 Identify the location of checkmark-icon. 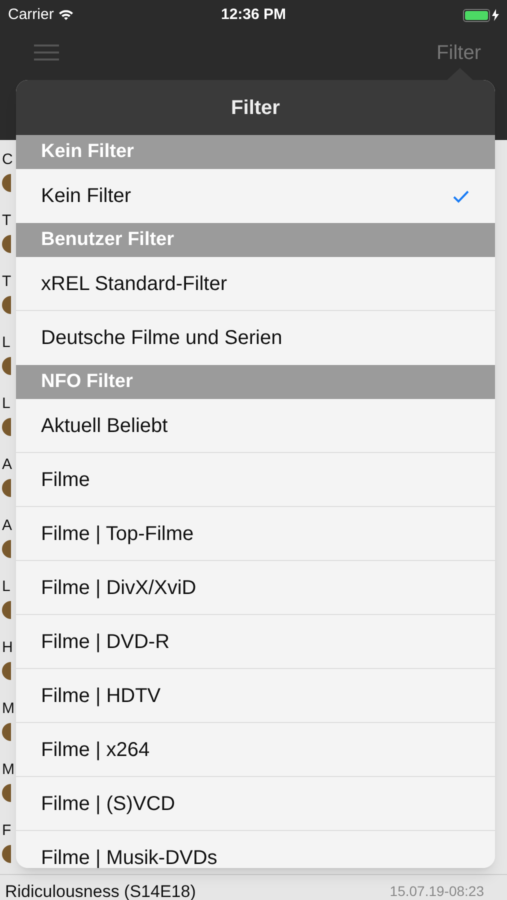
(461, 196).